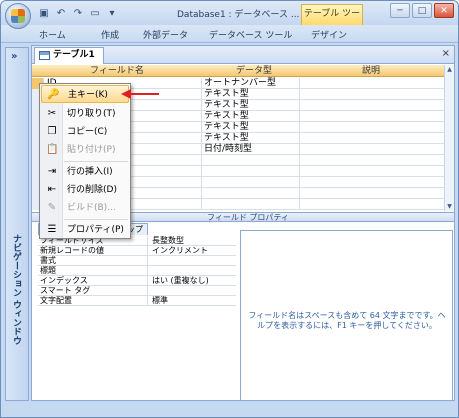 The height and width of the screenshot is (418, 459). Describe the element at coordinates (329, 34) in the screenshot. I see `tab-design: デザイン` at that location.